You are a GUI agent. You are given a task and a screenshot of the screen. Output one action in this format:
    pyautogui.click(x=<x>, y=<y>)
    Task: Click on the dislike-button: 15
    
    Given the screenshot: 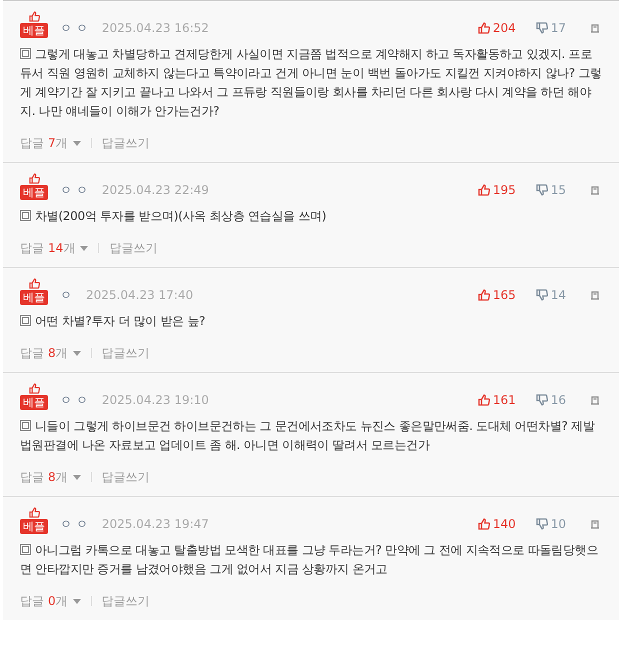 What is the action you would take?
    pyautogui.click(x=551, y=190)
    